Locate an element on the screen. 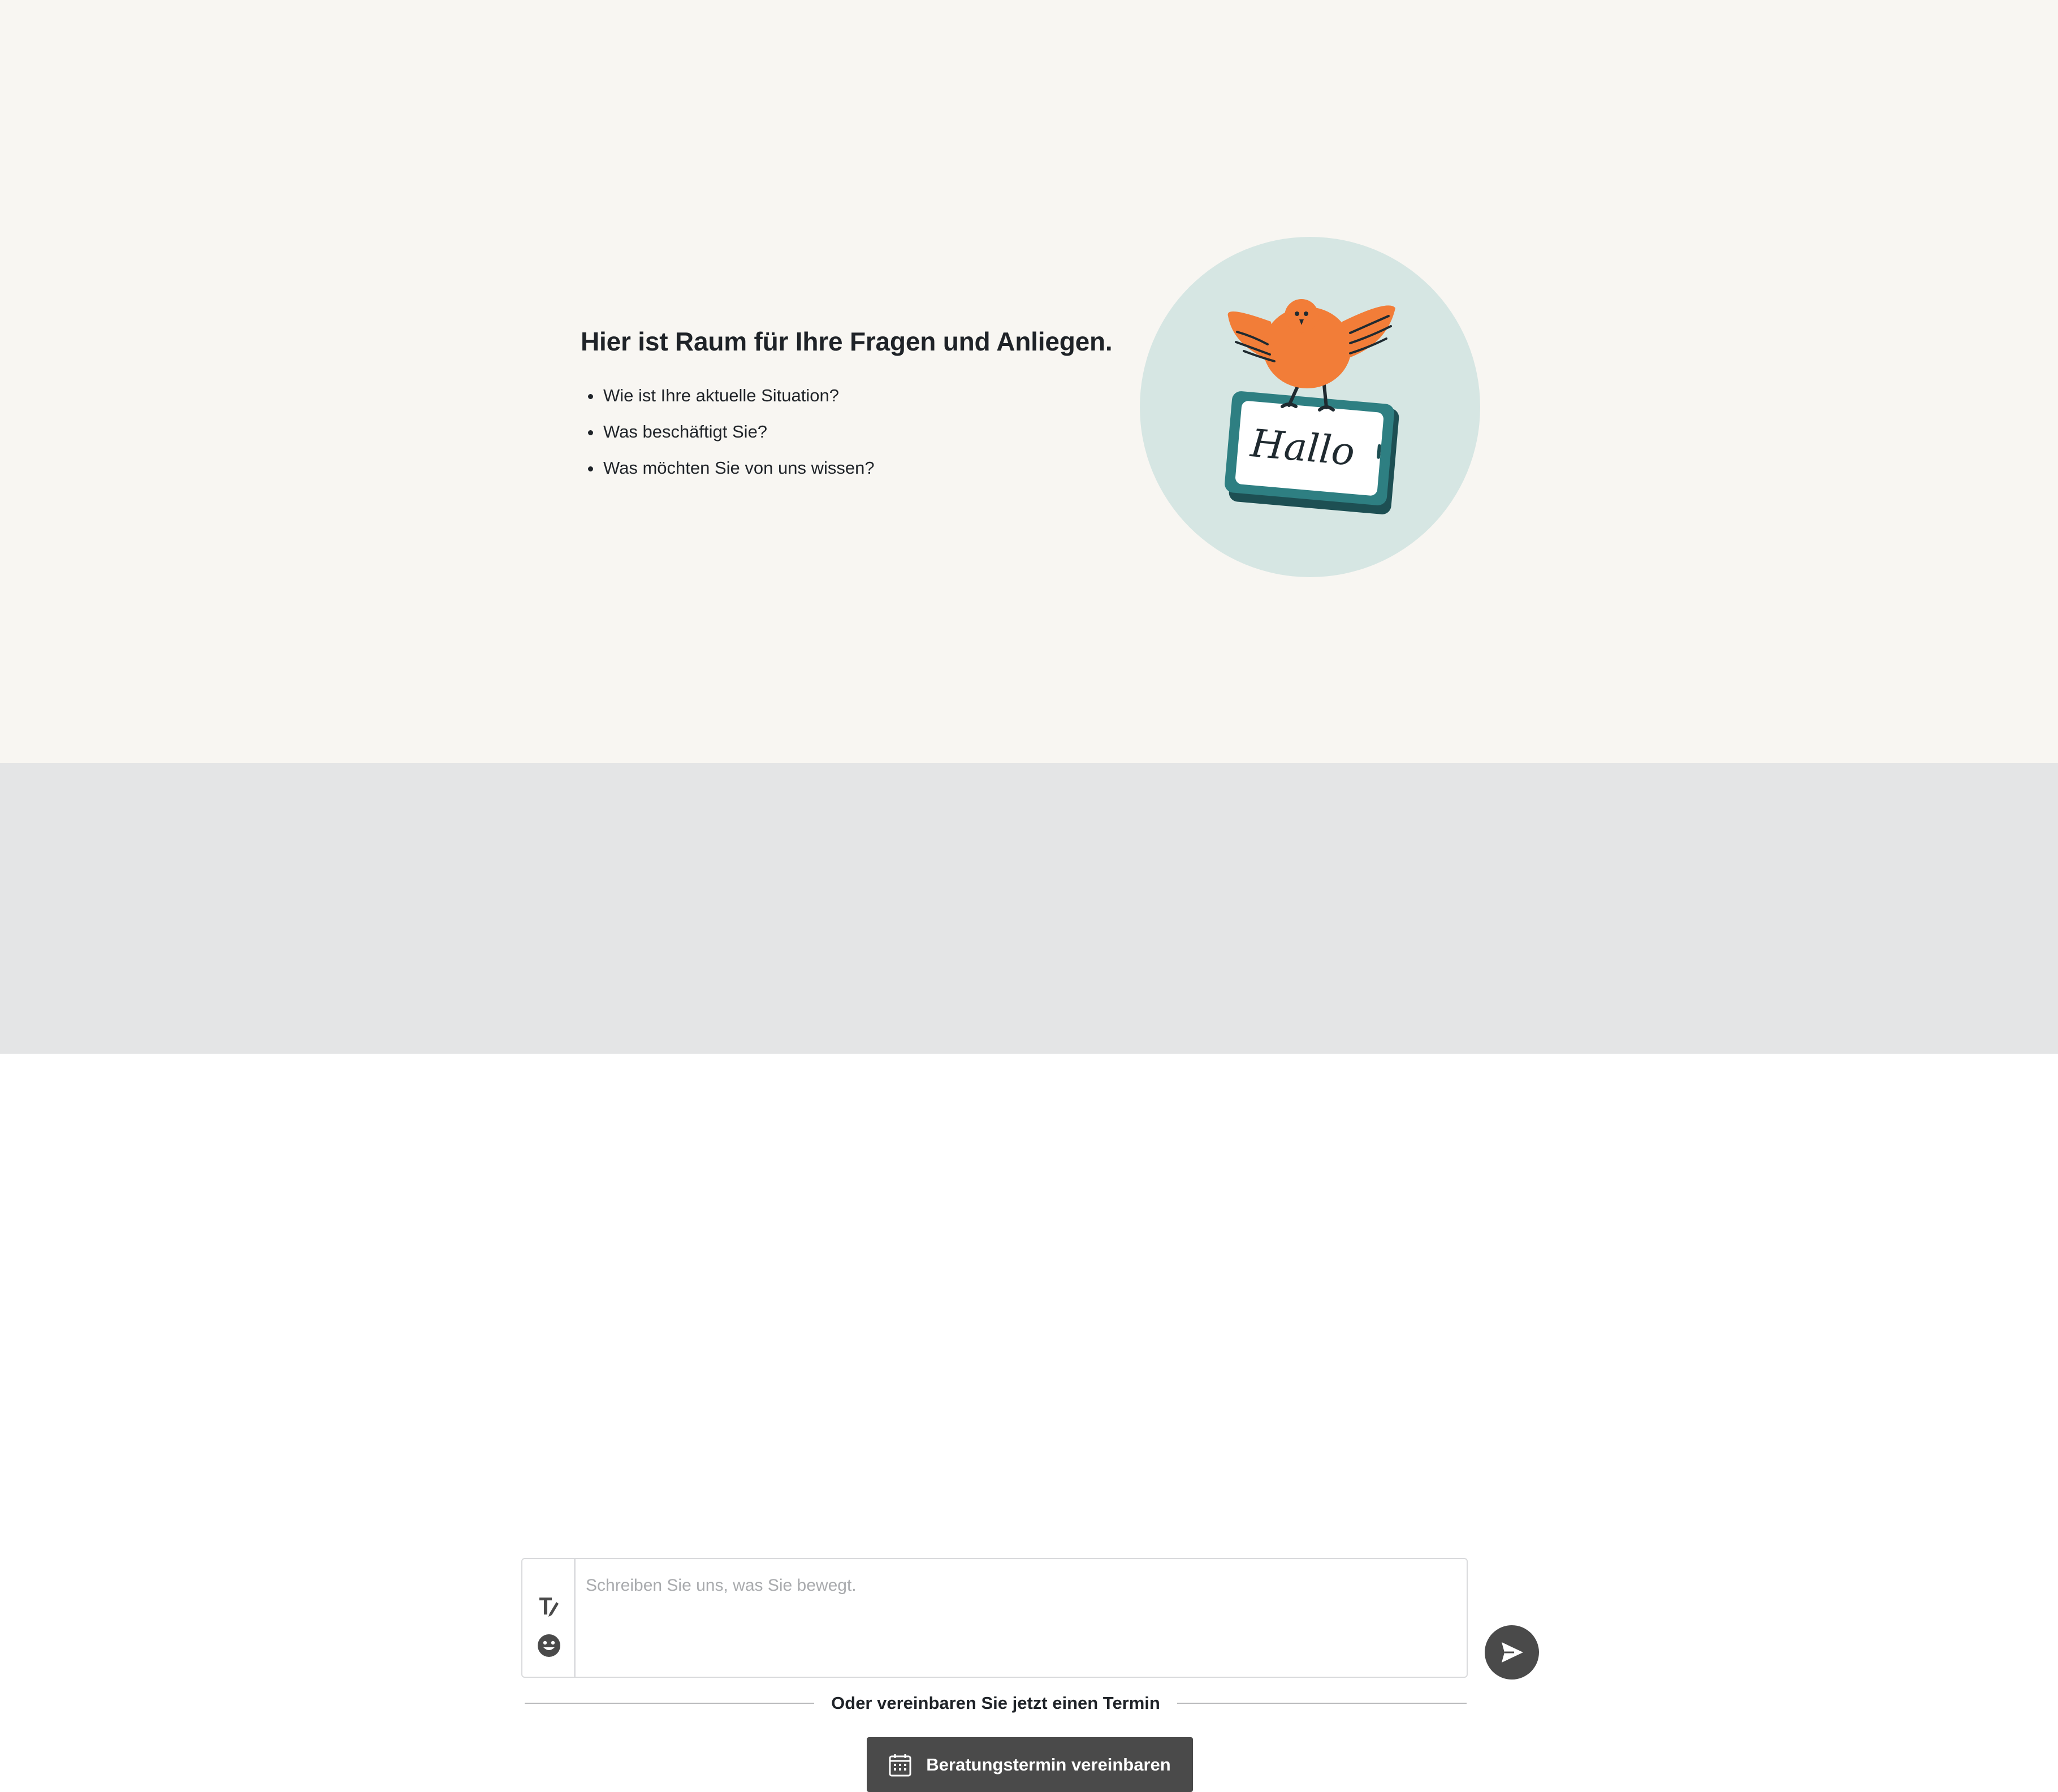 This screenshot has height=1792, width=2058. message-input is located at coordinates (1021, 1618).